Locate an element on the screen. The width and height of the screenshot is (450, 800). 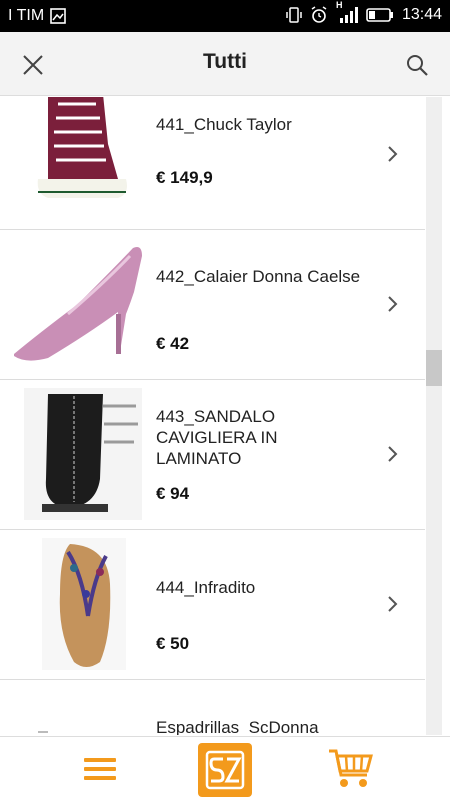
product-name: 444_Infradito is located at coordinates (206, 587).